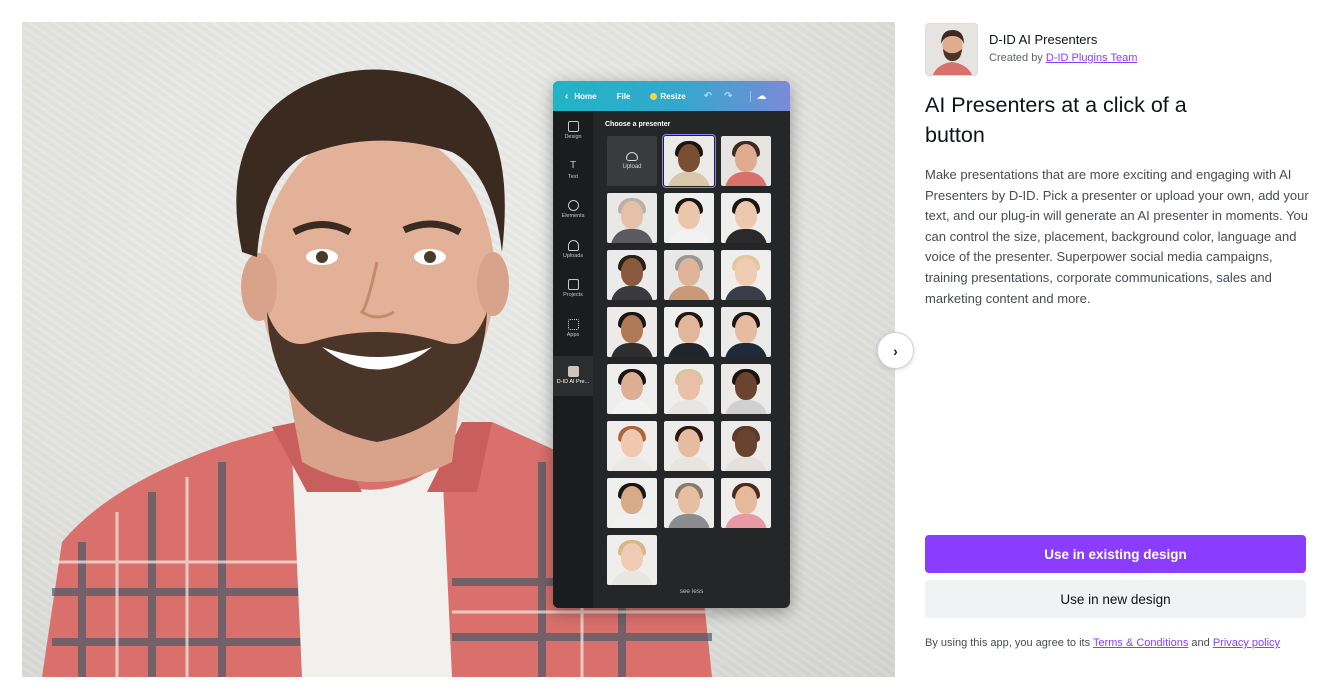  I want to click on mock-side-label: Elements, so click(573, 216).